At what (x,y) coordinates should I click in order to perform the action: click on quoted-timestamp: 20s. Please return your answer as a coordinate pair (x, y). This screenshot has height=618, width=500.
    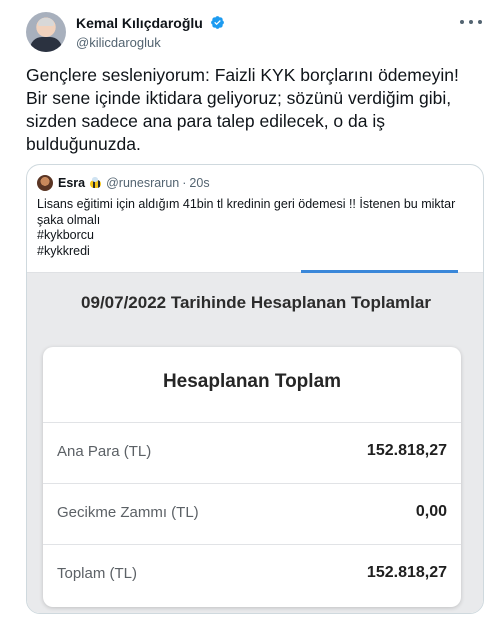
    Looking at the image, I should click on (199, 183).